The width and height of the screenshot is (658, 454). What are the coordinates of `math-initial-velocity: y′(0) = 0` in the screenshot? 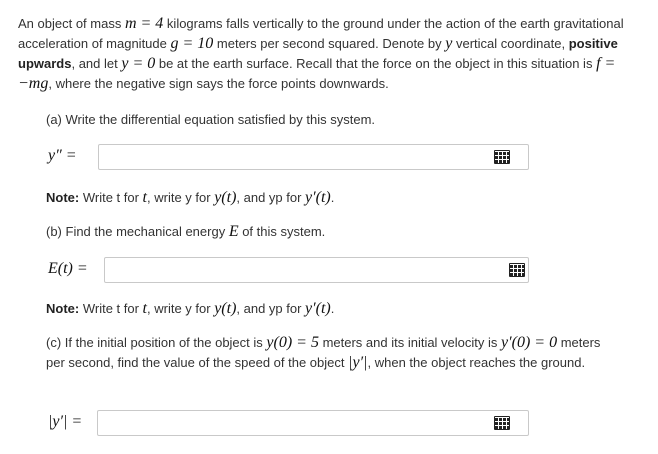 It's located at (529, 342).